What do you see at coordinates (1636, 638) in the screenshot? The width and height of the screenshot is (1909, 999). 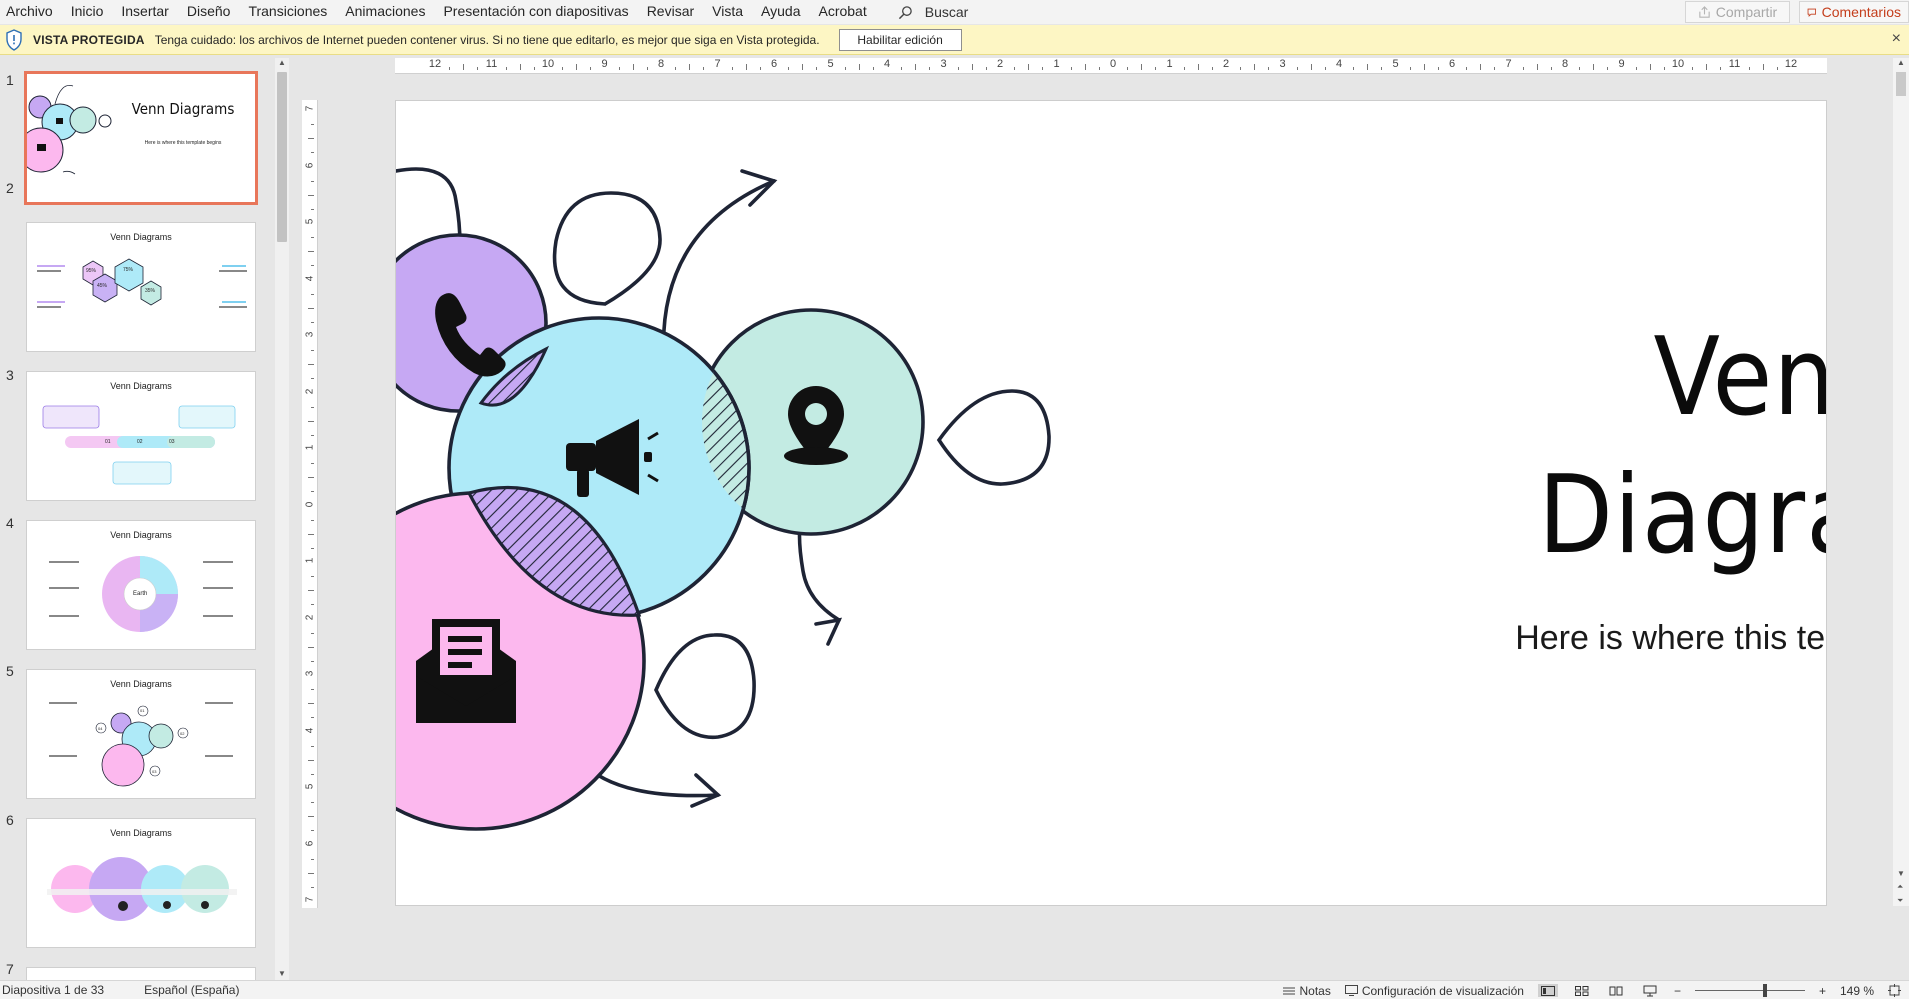 I see `slide-subtitle: Here is where this template begins` at bounding box center [1636, 638].